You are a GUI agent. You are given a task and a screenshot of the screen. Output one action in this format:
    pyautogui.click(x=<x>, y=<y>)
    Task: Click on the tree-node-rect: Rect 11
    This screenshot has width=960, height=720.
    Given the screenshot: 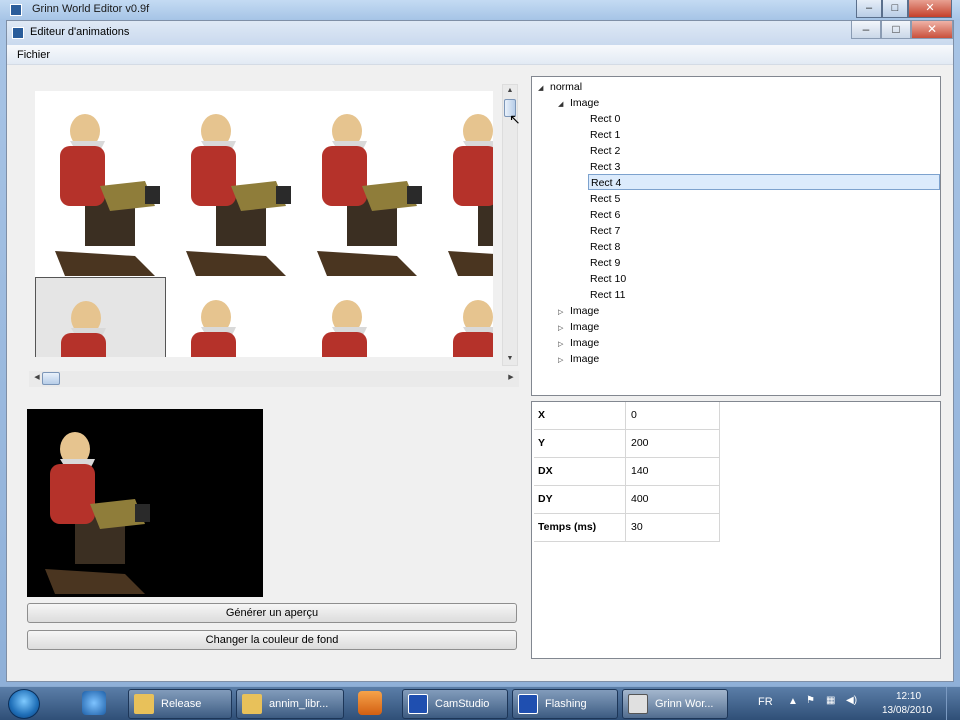 What is the action you would take?
    pyautogui.click(x=607, y=295)
    